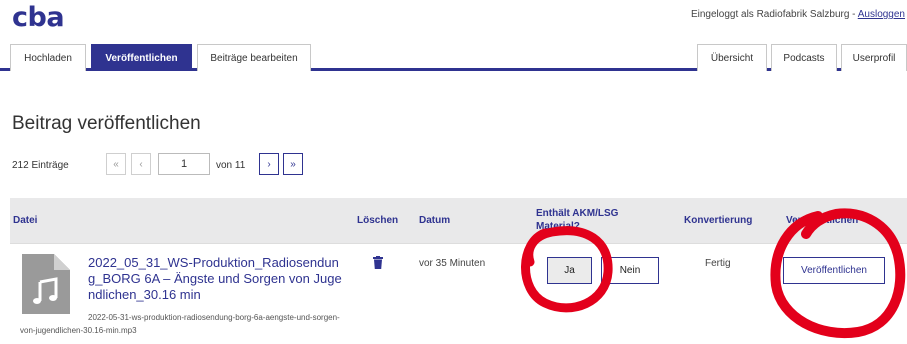 The width and height of the screenshot is (907, 344). What do you see at coordinates (254, 57) in the screenshot?
I see `tab-beitraege-bearbeiten: Beiträge bearbeiten` at bounding box center [254, 57].